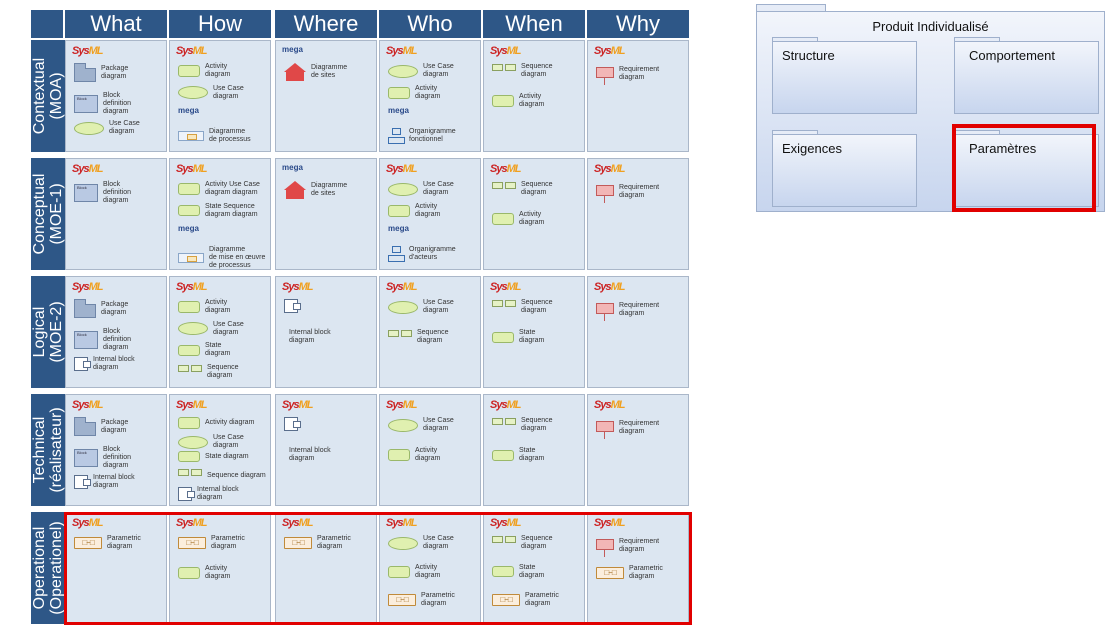 Image resolution: width=1113 pixels, height=628 pixels. I want to click on grid-cell: SysML Sequence diagram State diagram, so click(534, 332).